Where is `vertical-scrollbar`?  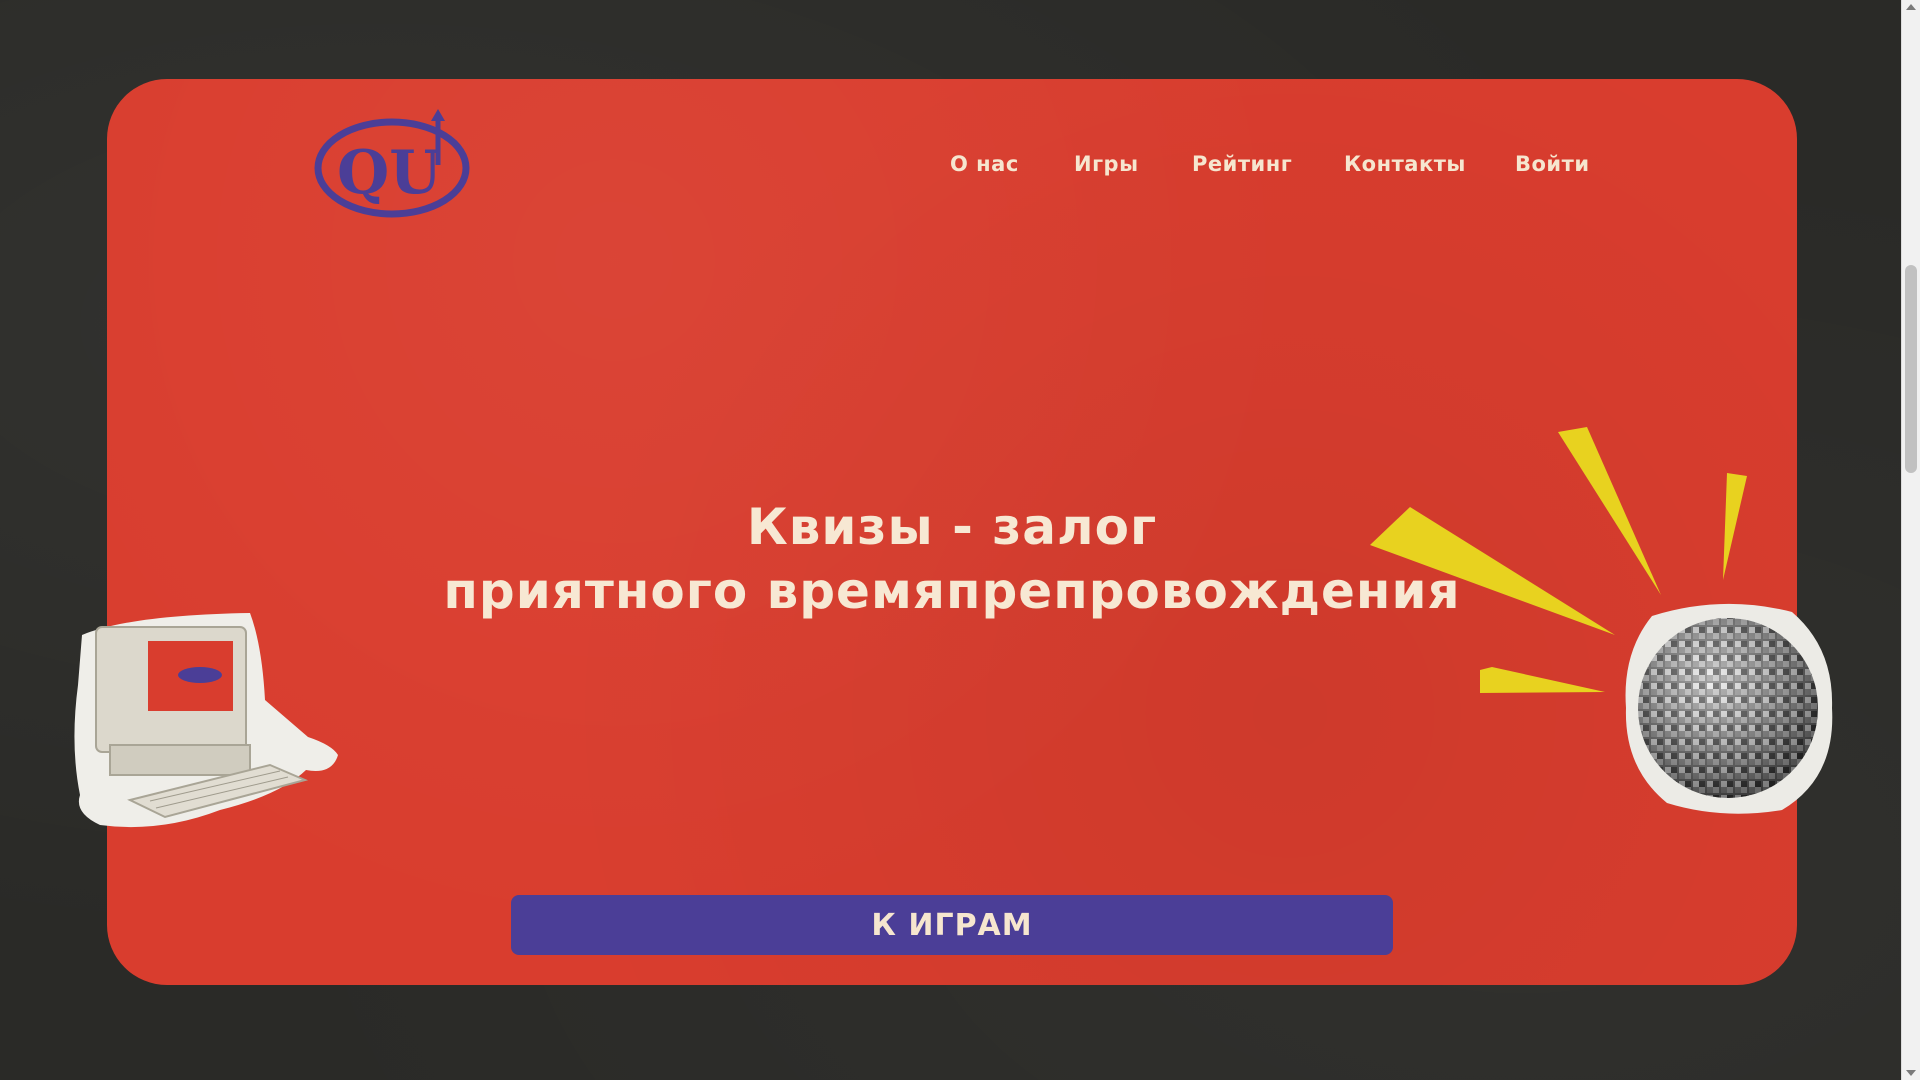
vertical-scrollbar is located at coordinates (1910, 540).